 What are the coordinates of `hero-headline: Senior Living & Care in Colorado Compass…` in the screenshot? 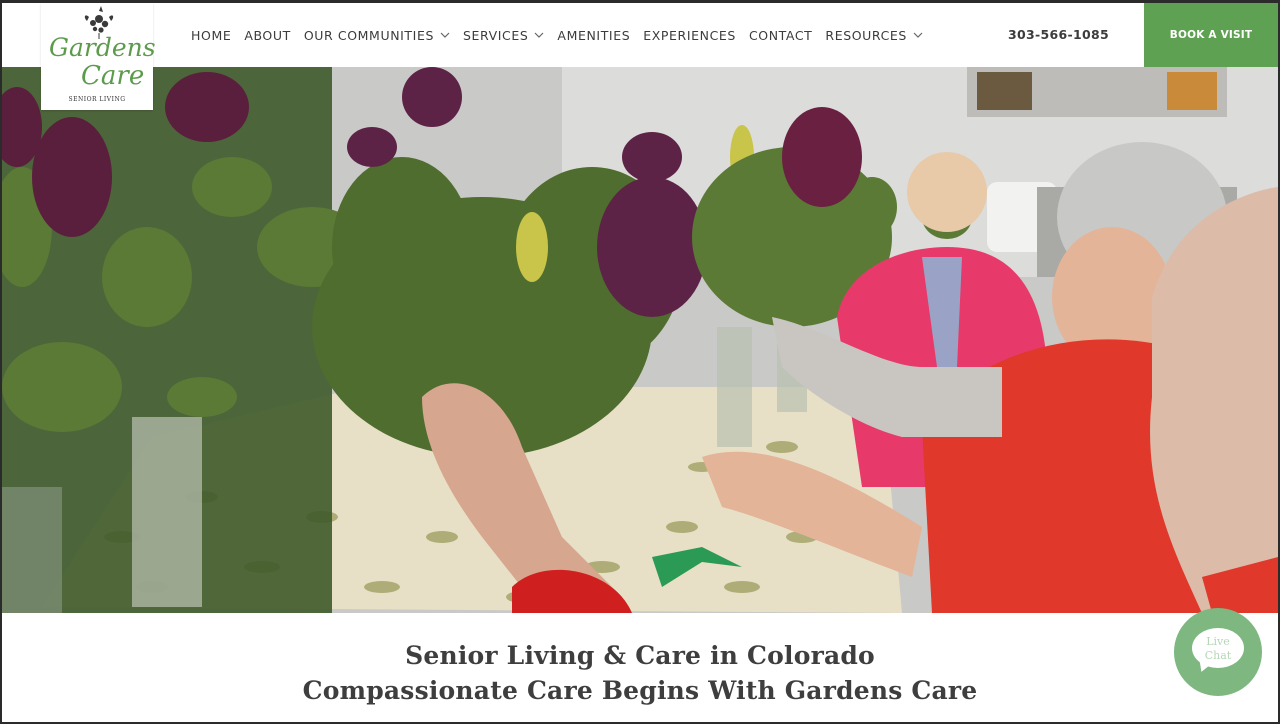 It's located at (640, 660).